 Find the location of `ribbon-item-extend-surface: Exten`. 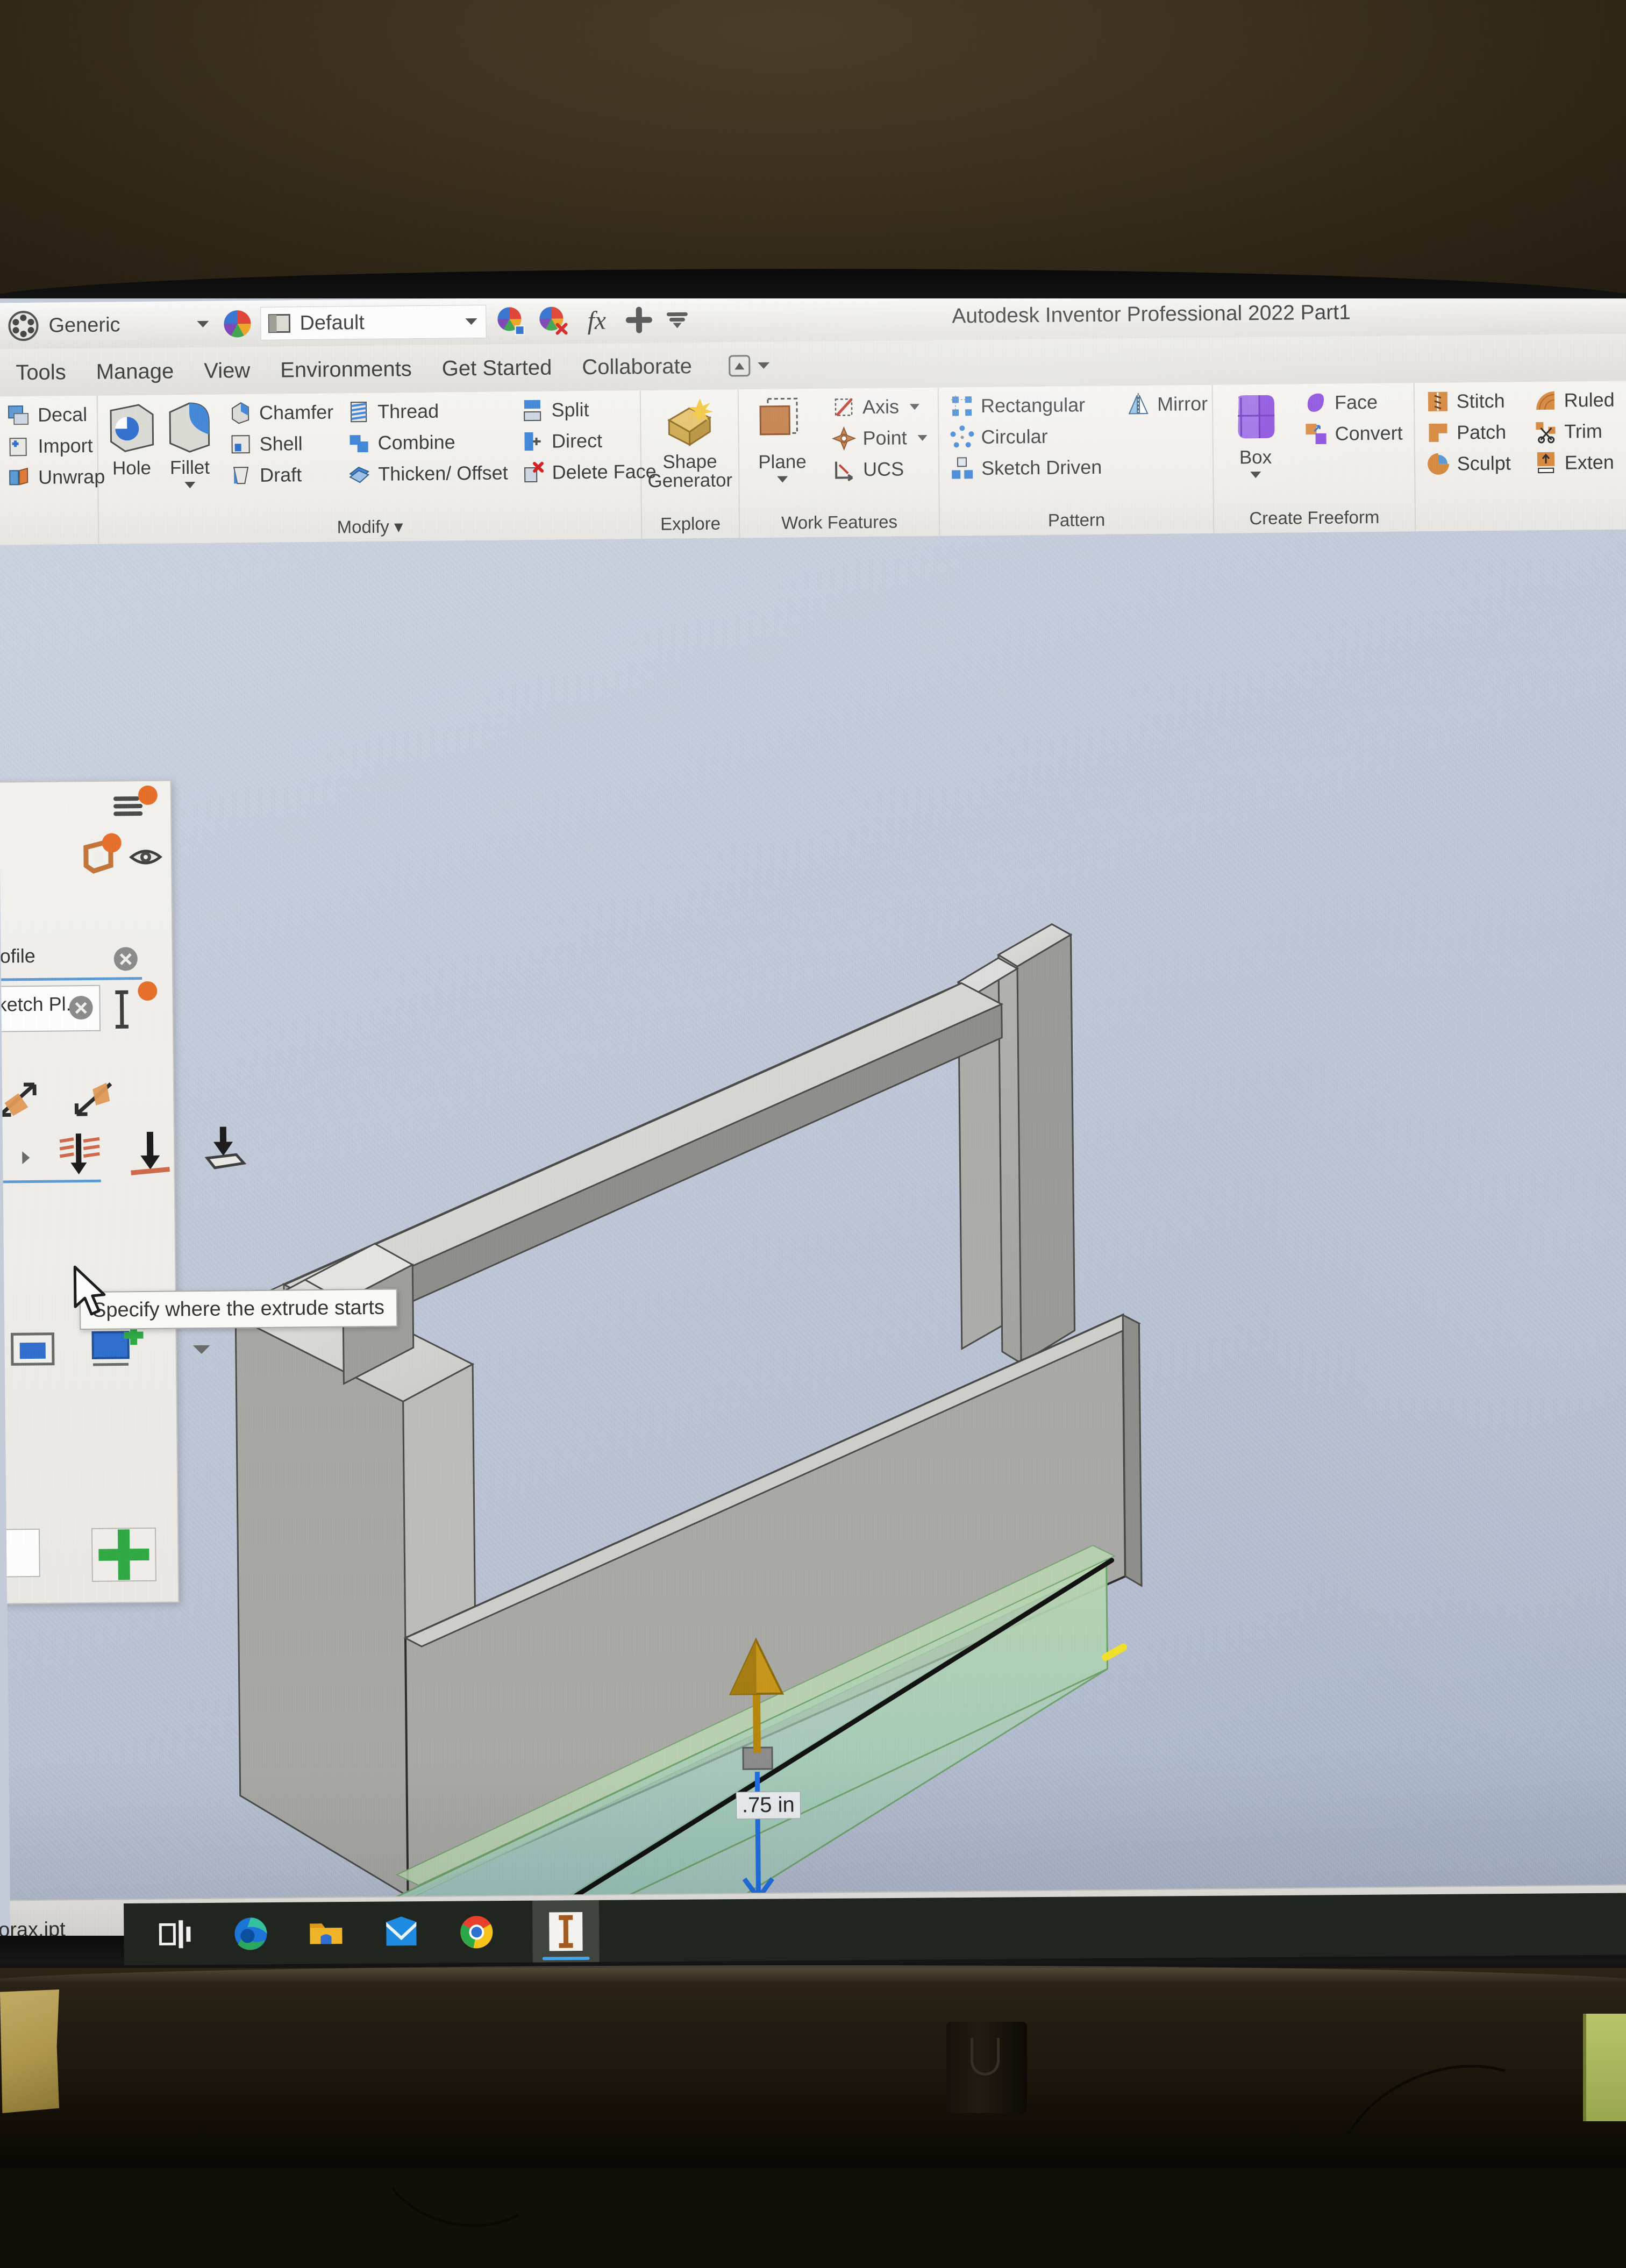

ribbon-item-extend-surface: Exten is located at coordinates (1574, 463).